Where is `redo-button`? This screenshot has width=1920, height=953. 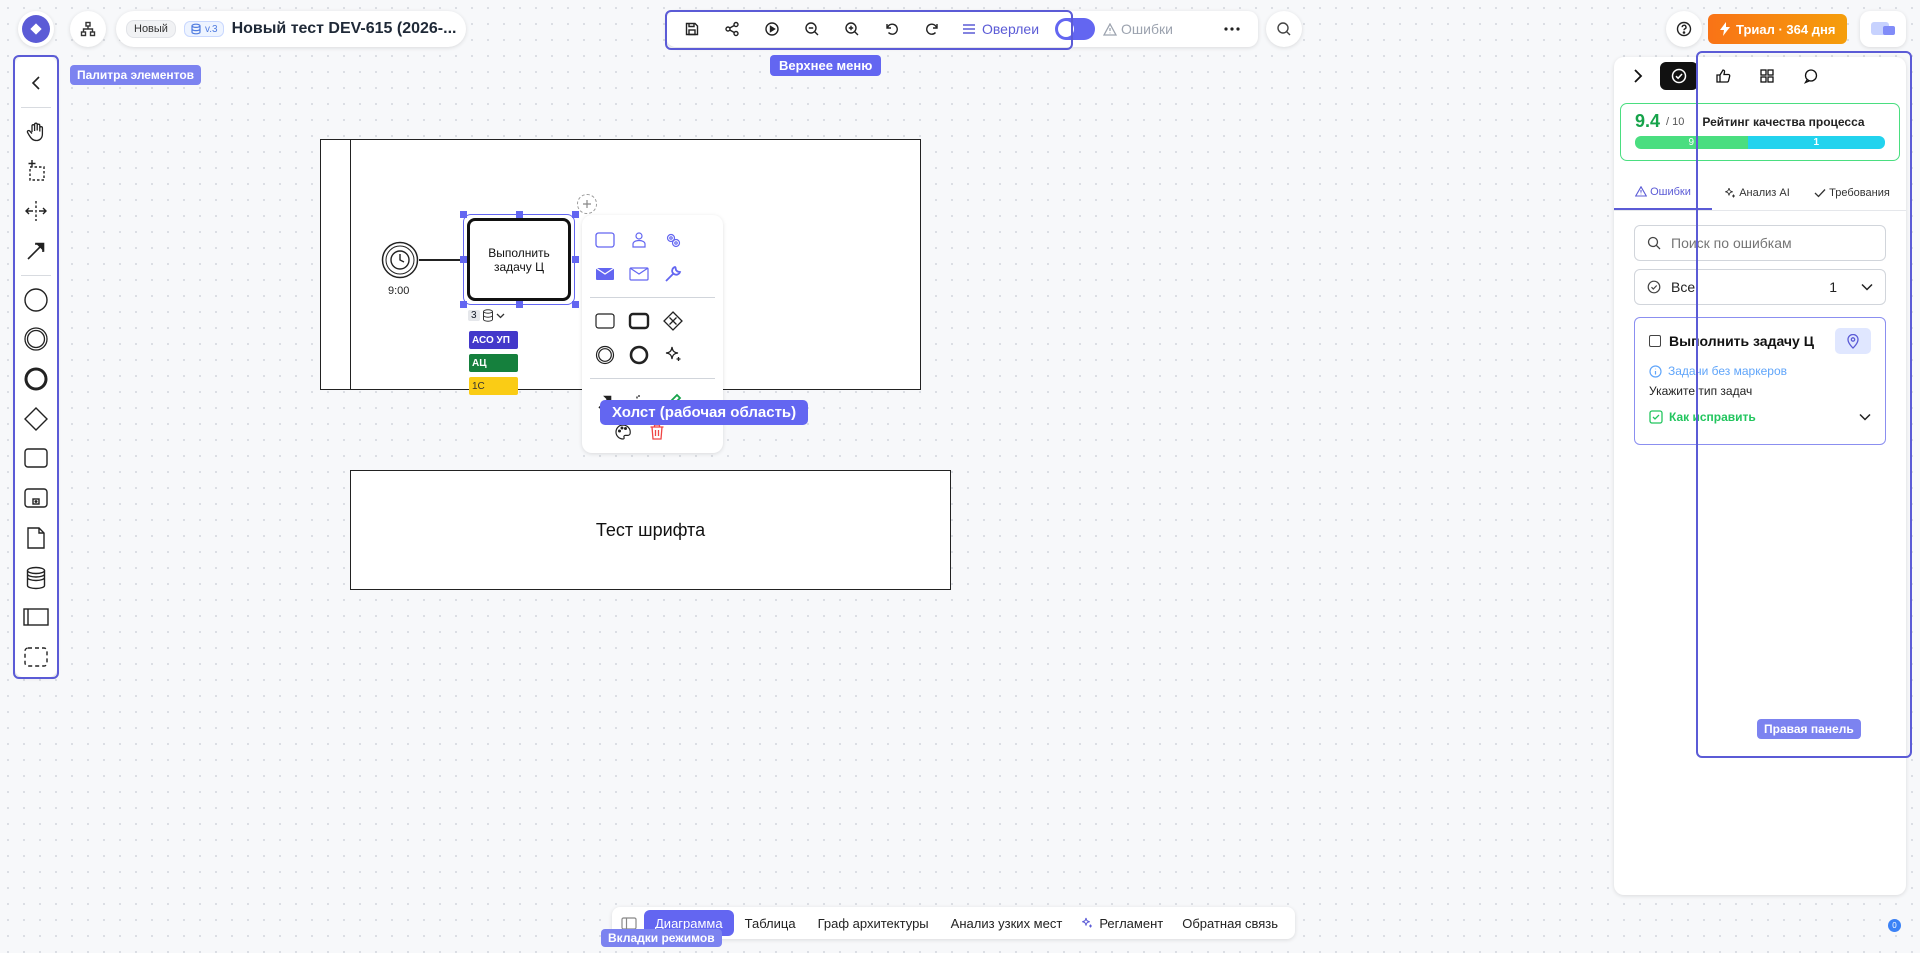 redo-button is located at coordinates (932, 29).